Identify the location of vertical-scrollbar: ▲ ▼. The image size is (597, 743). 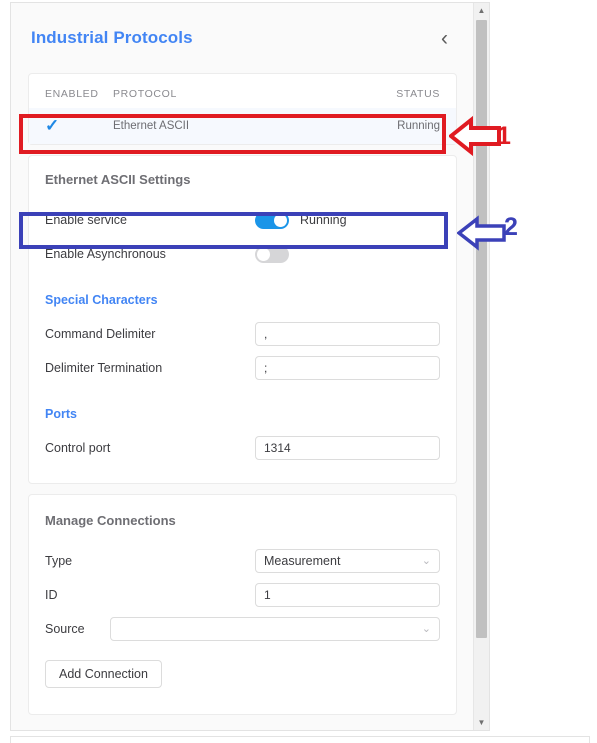
(481, 366).